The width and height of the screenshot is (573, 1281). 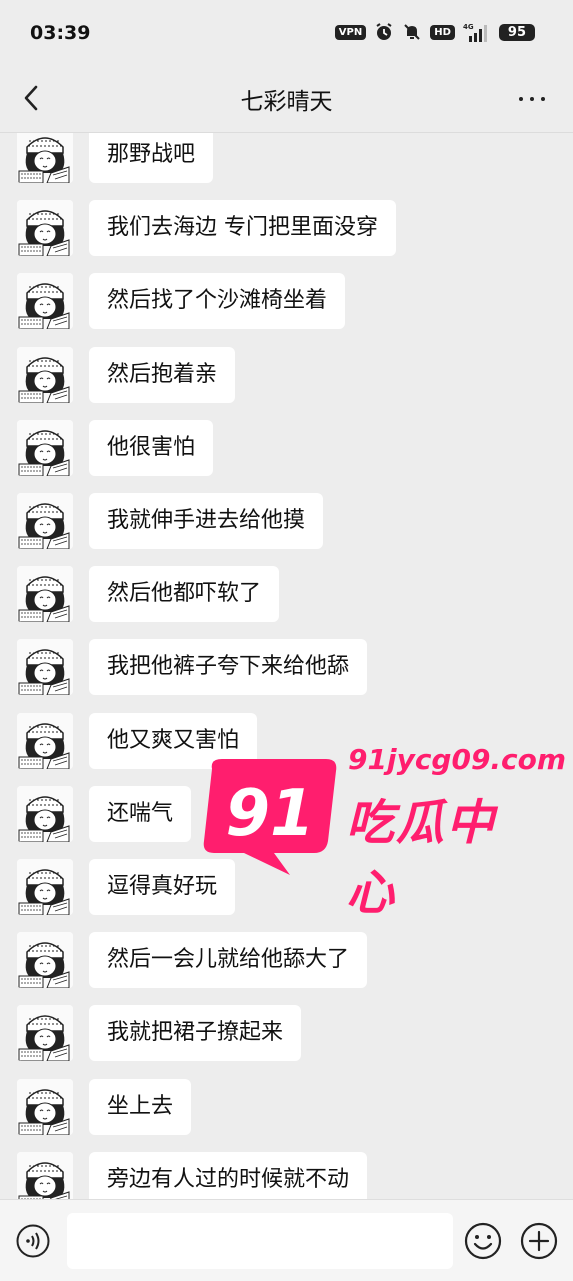 What do you see at coordinates (217, 301) in the screenshot?
I see `message-bubble: 然后找了个沙滩椅坐着` at bounding box center [217, 301].